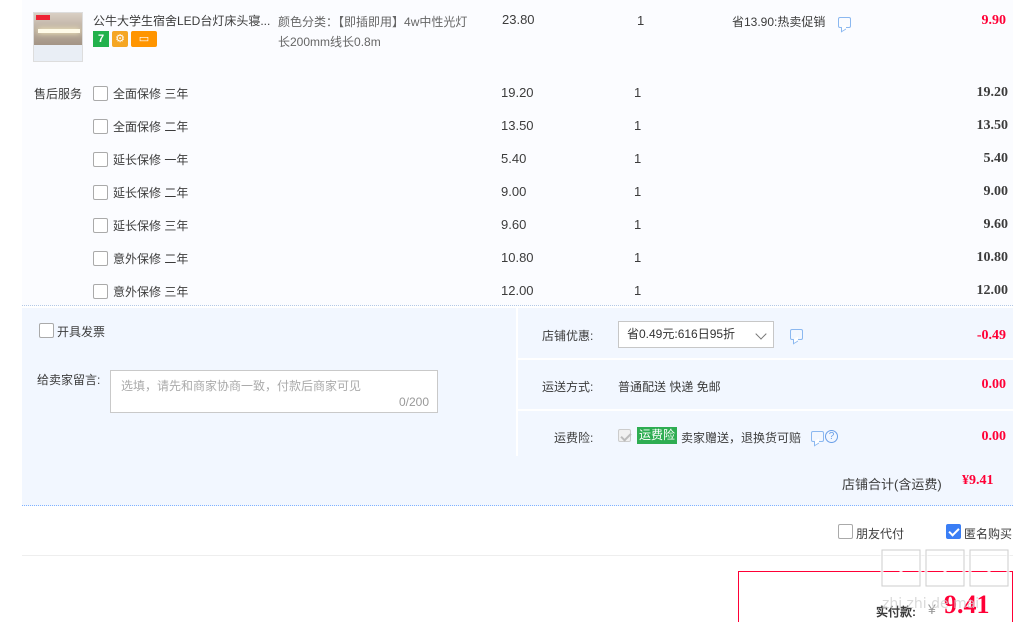  I want to click on service-total: 19.20, so click(992, 92).